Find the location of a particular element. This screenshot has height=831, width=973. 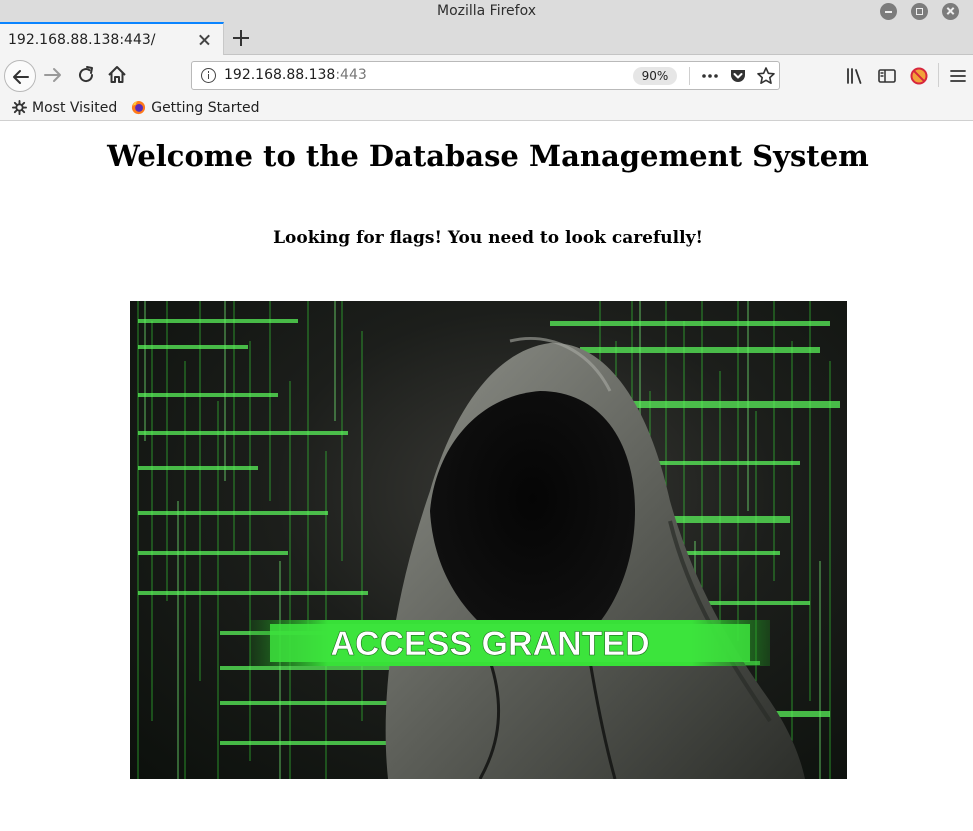

url-host: 192.168.88.138 is located at coordinates (280, 75).